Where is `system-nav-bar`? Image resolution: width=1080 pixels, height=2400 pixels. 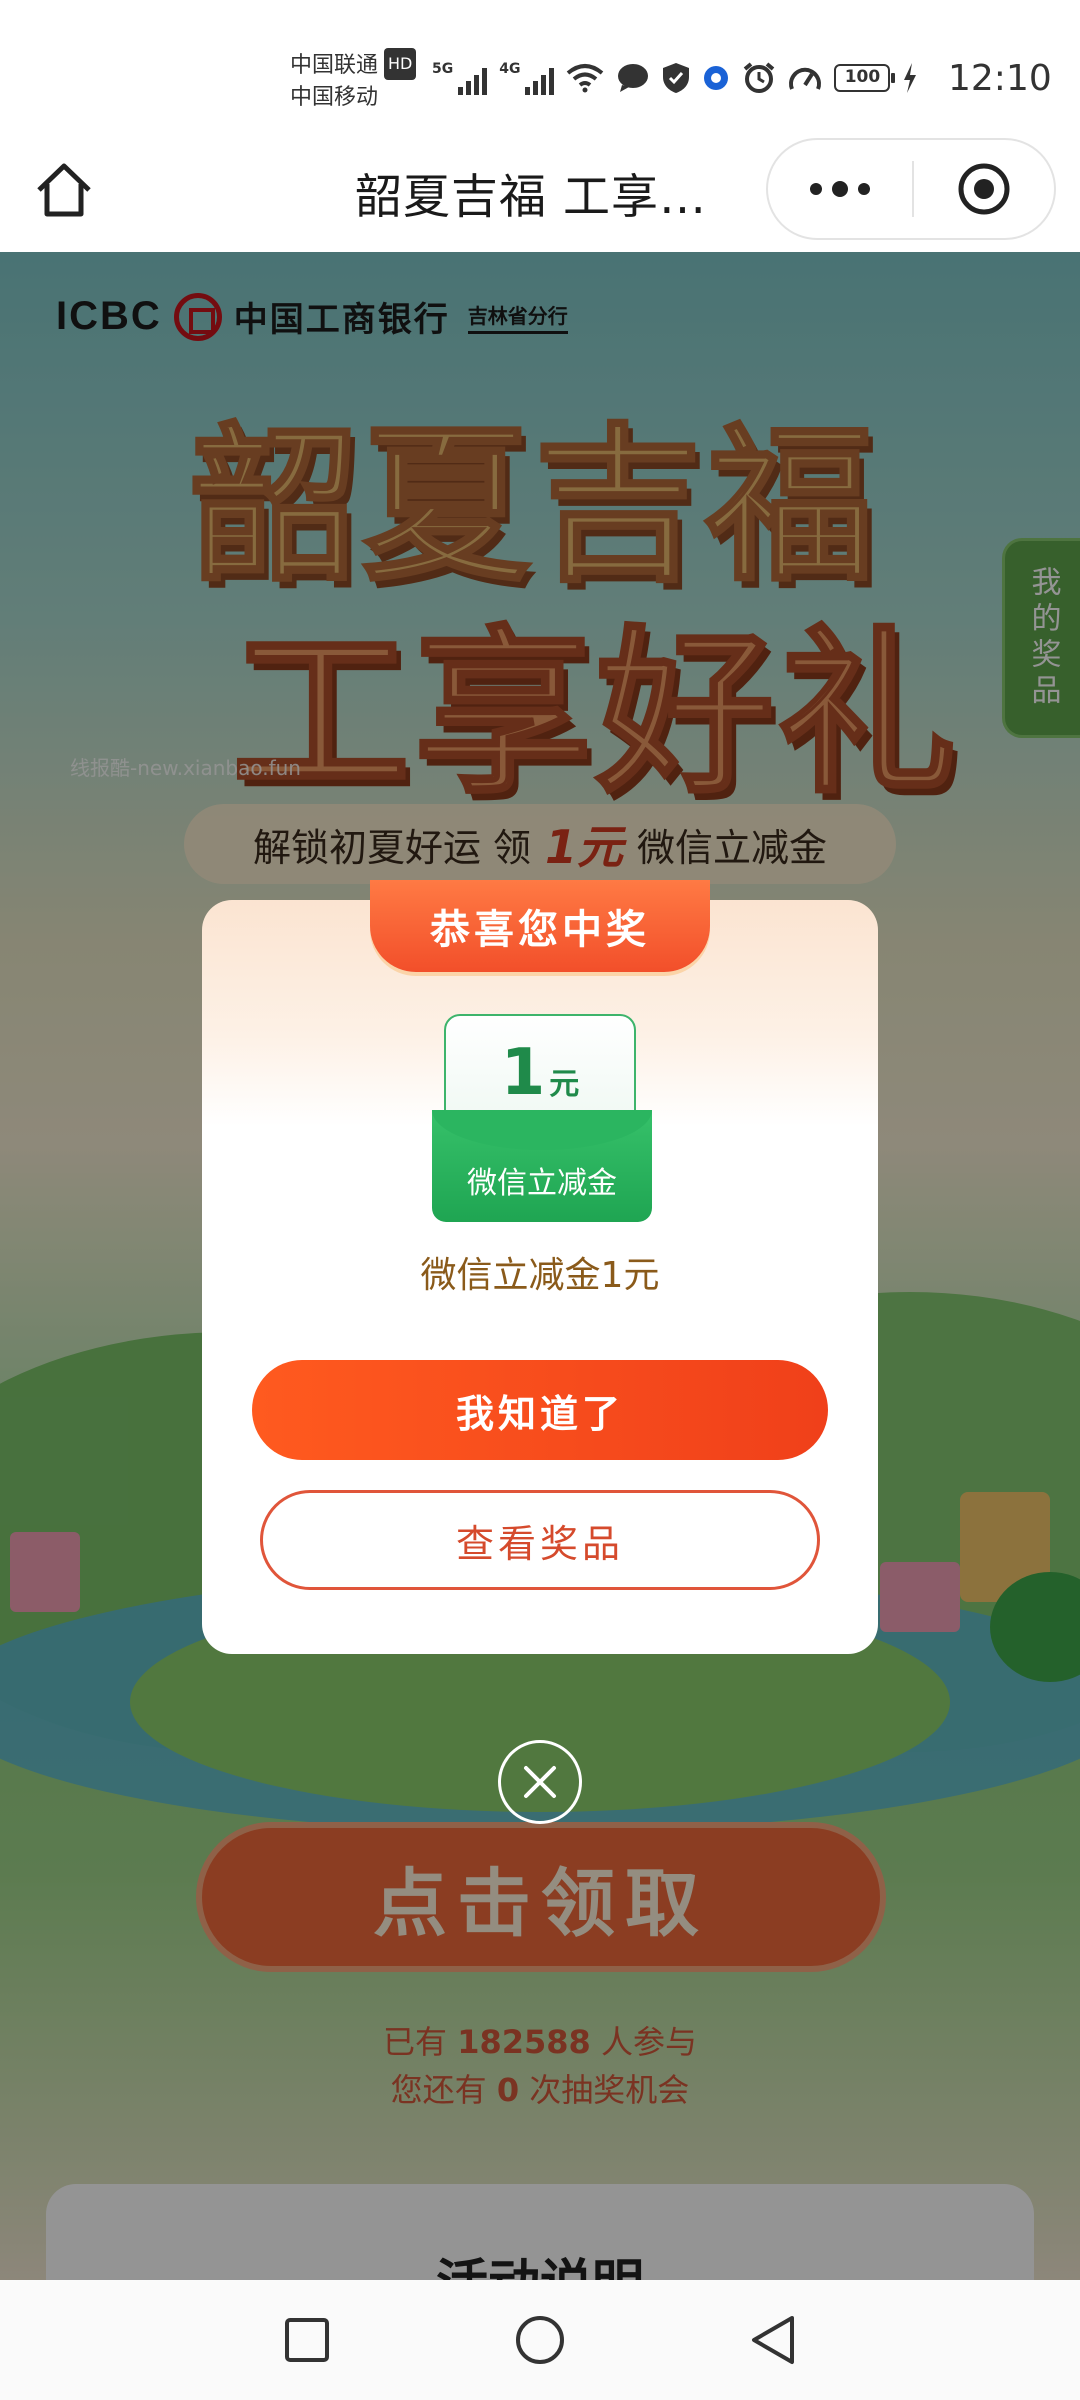
system-nav-bar is located at coordinates (540, 2340).